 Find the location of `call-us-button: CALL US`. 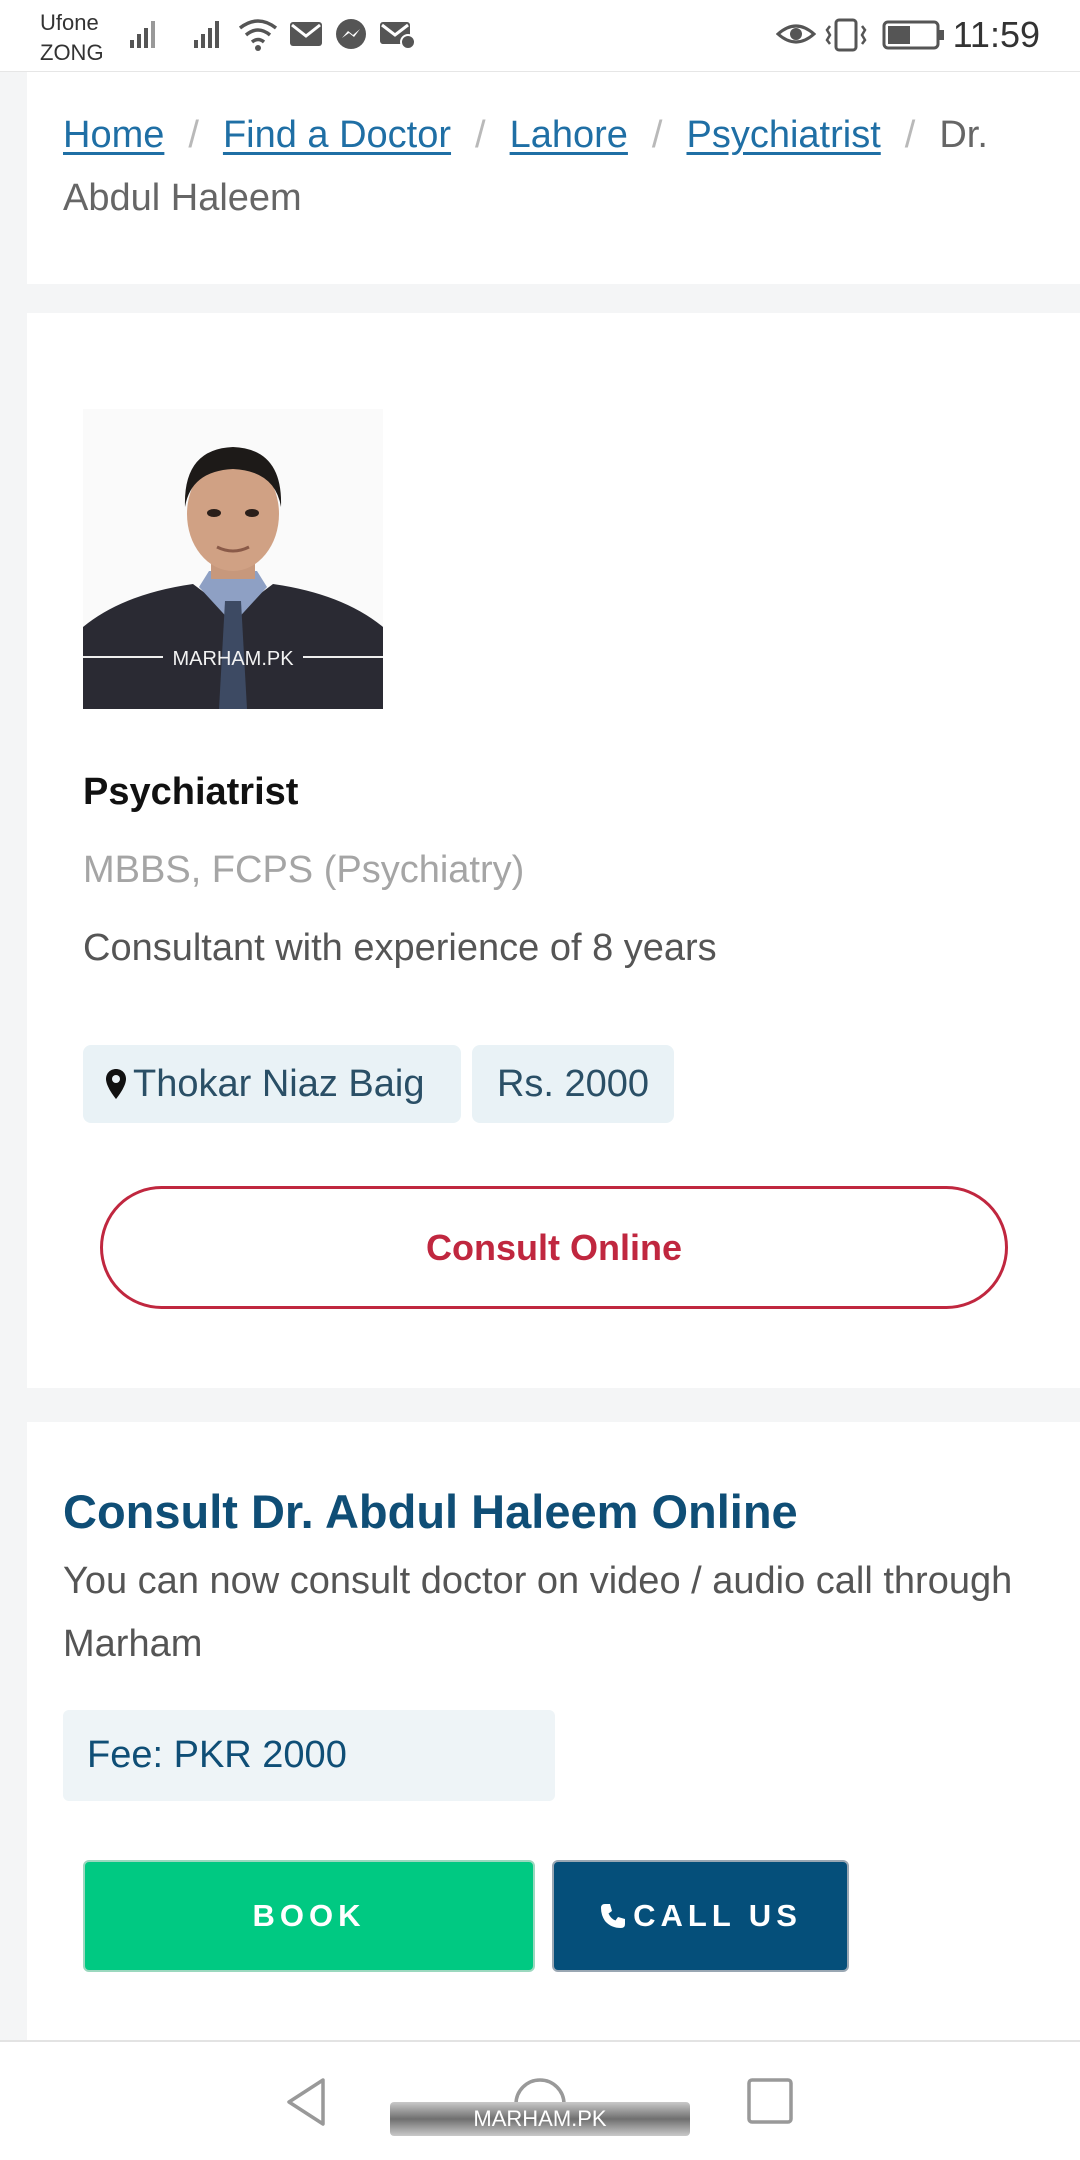

call-us-button: CALL US is located at coordinates (700, 1916).